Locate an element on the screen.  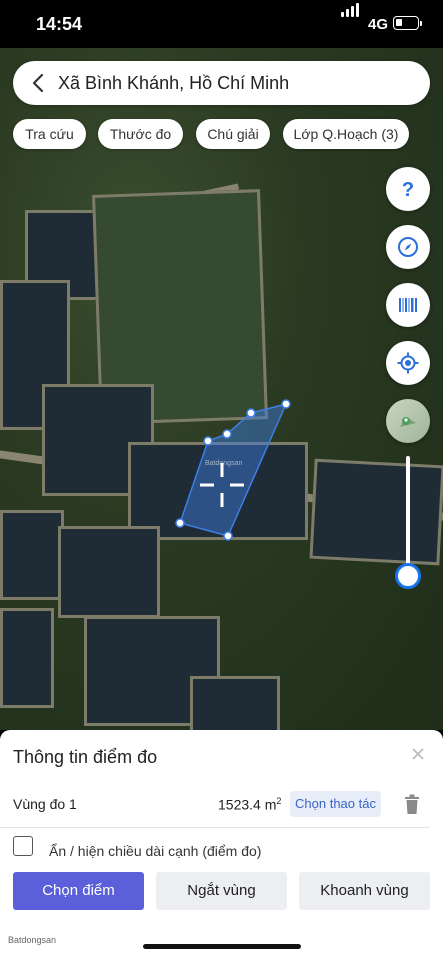
select-point-button: Chọn điểm is located at coordinates (78, 891).